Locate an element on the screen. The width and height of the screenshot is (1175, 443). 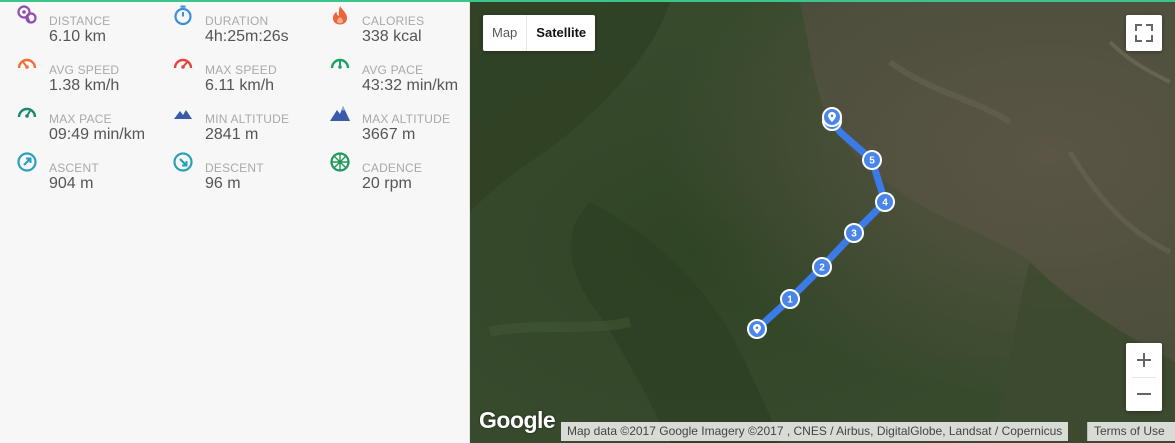
stat-label: MIN ALTITUDE is located at coordinates (247, 119).